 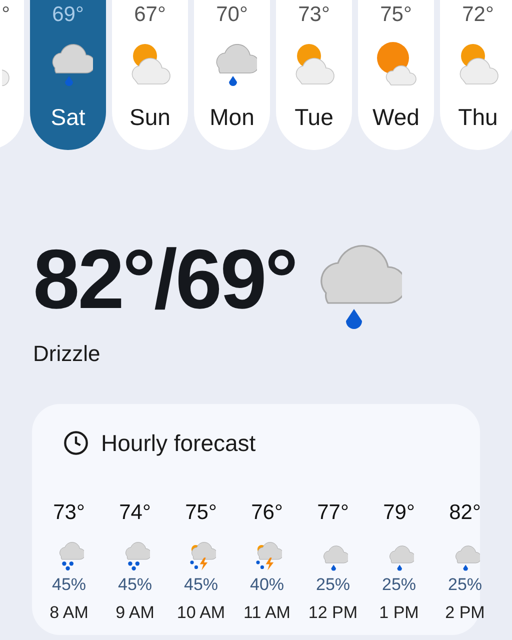 I want to click on day-tab: 69° Sat, so click(x=68, y=75).